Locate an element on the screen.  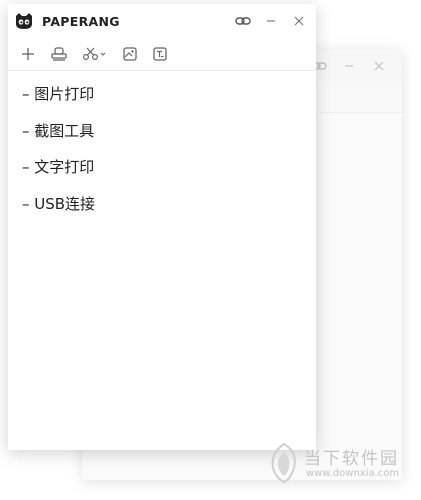
link-icon is located at coordinates (243, 21).